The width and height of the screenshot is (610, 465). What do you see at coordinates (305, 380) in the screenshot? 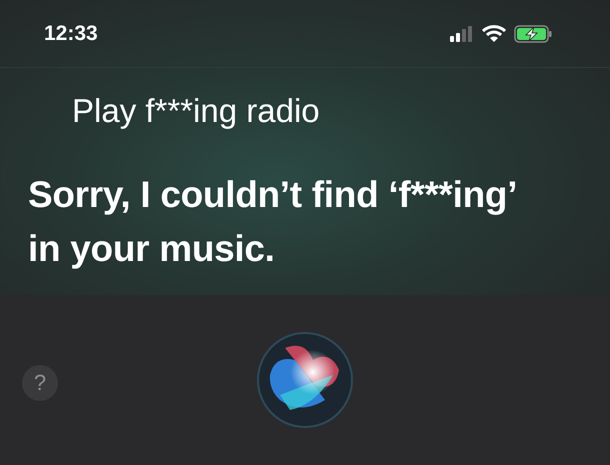
I see `siri-orb-icon` at bounding box center [305, 380].